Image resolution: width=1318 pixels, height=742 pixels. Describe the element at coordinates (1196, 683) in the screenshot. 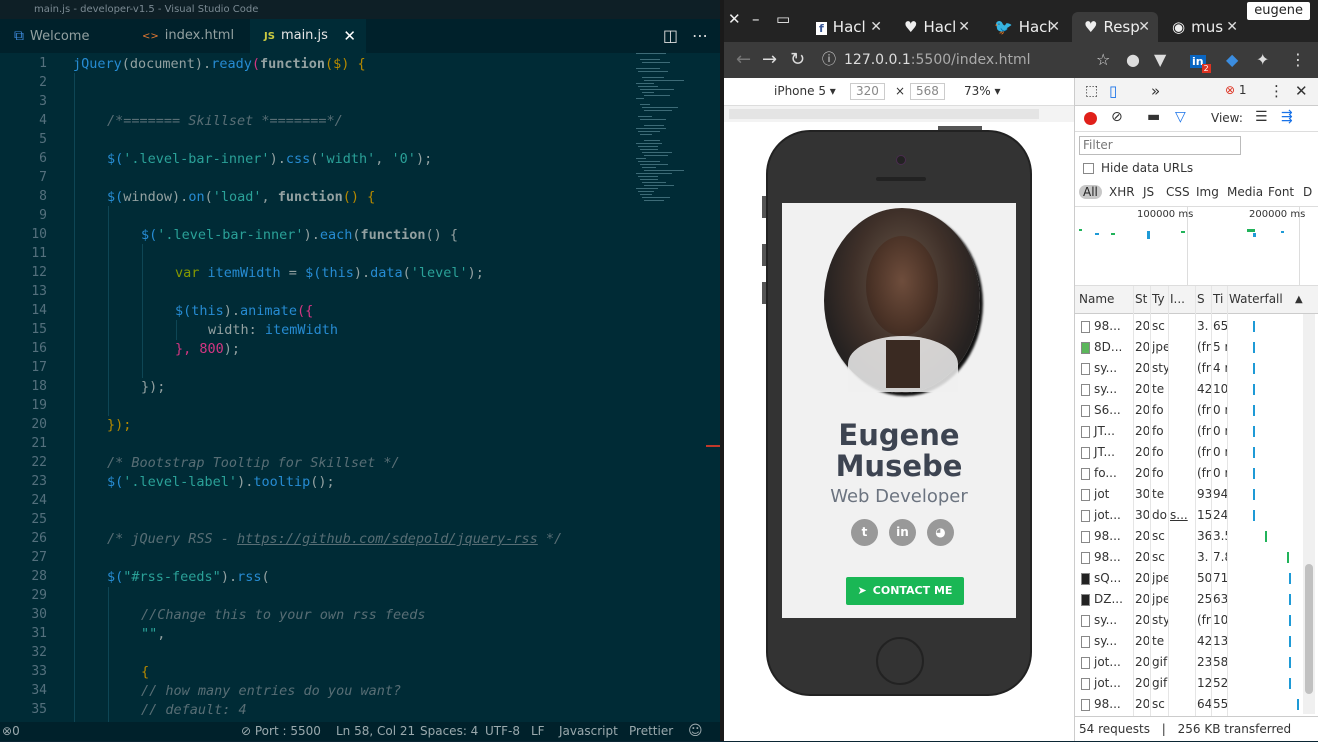

I see `network-request-row: jot... 20 gif 12 52` at that location.